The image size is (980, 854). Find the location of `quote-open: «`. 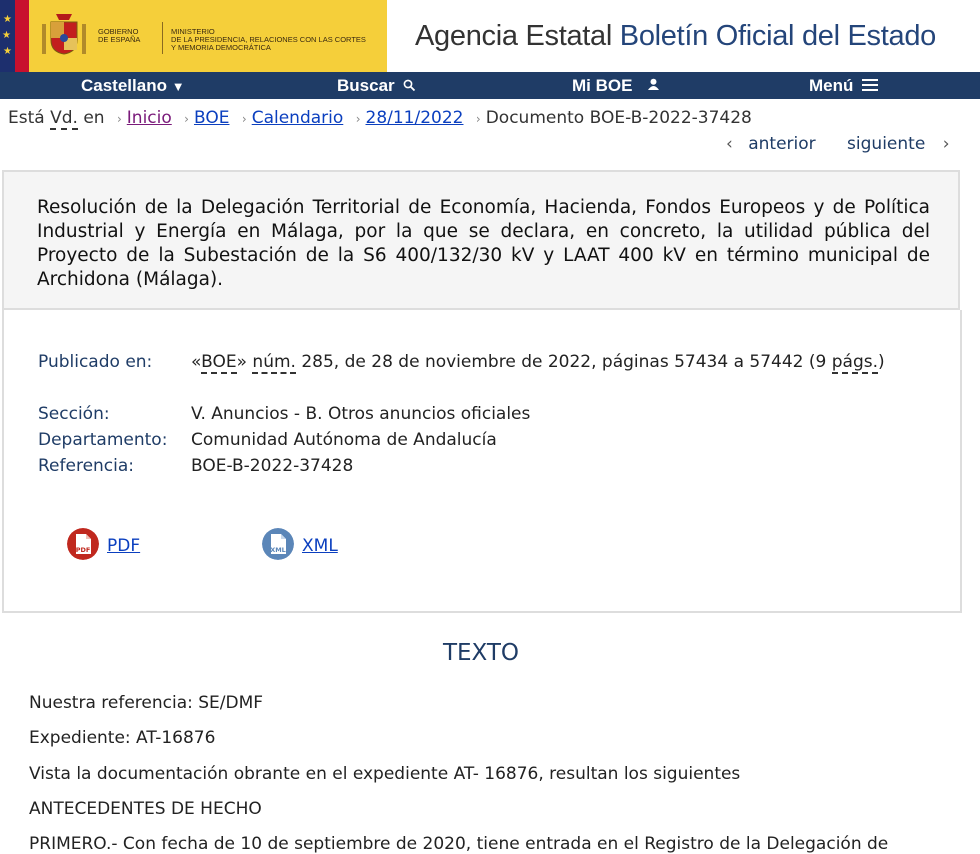

quote-open: « is located at coordinates (196, 362).